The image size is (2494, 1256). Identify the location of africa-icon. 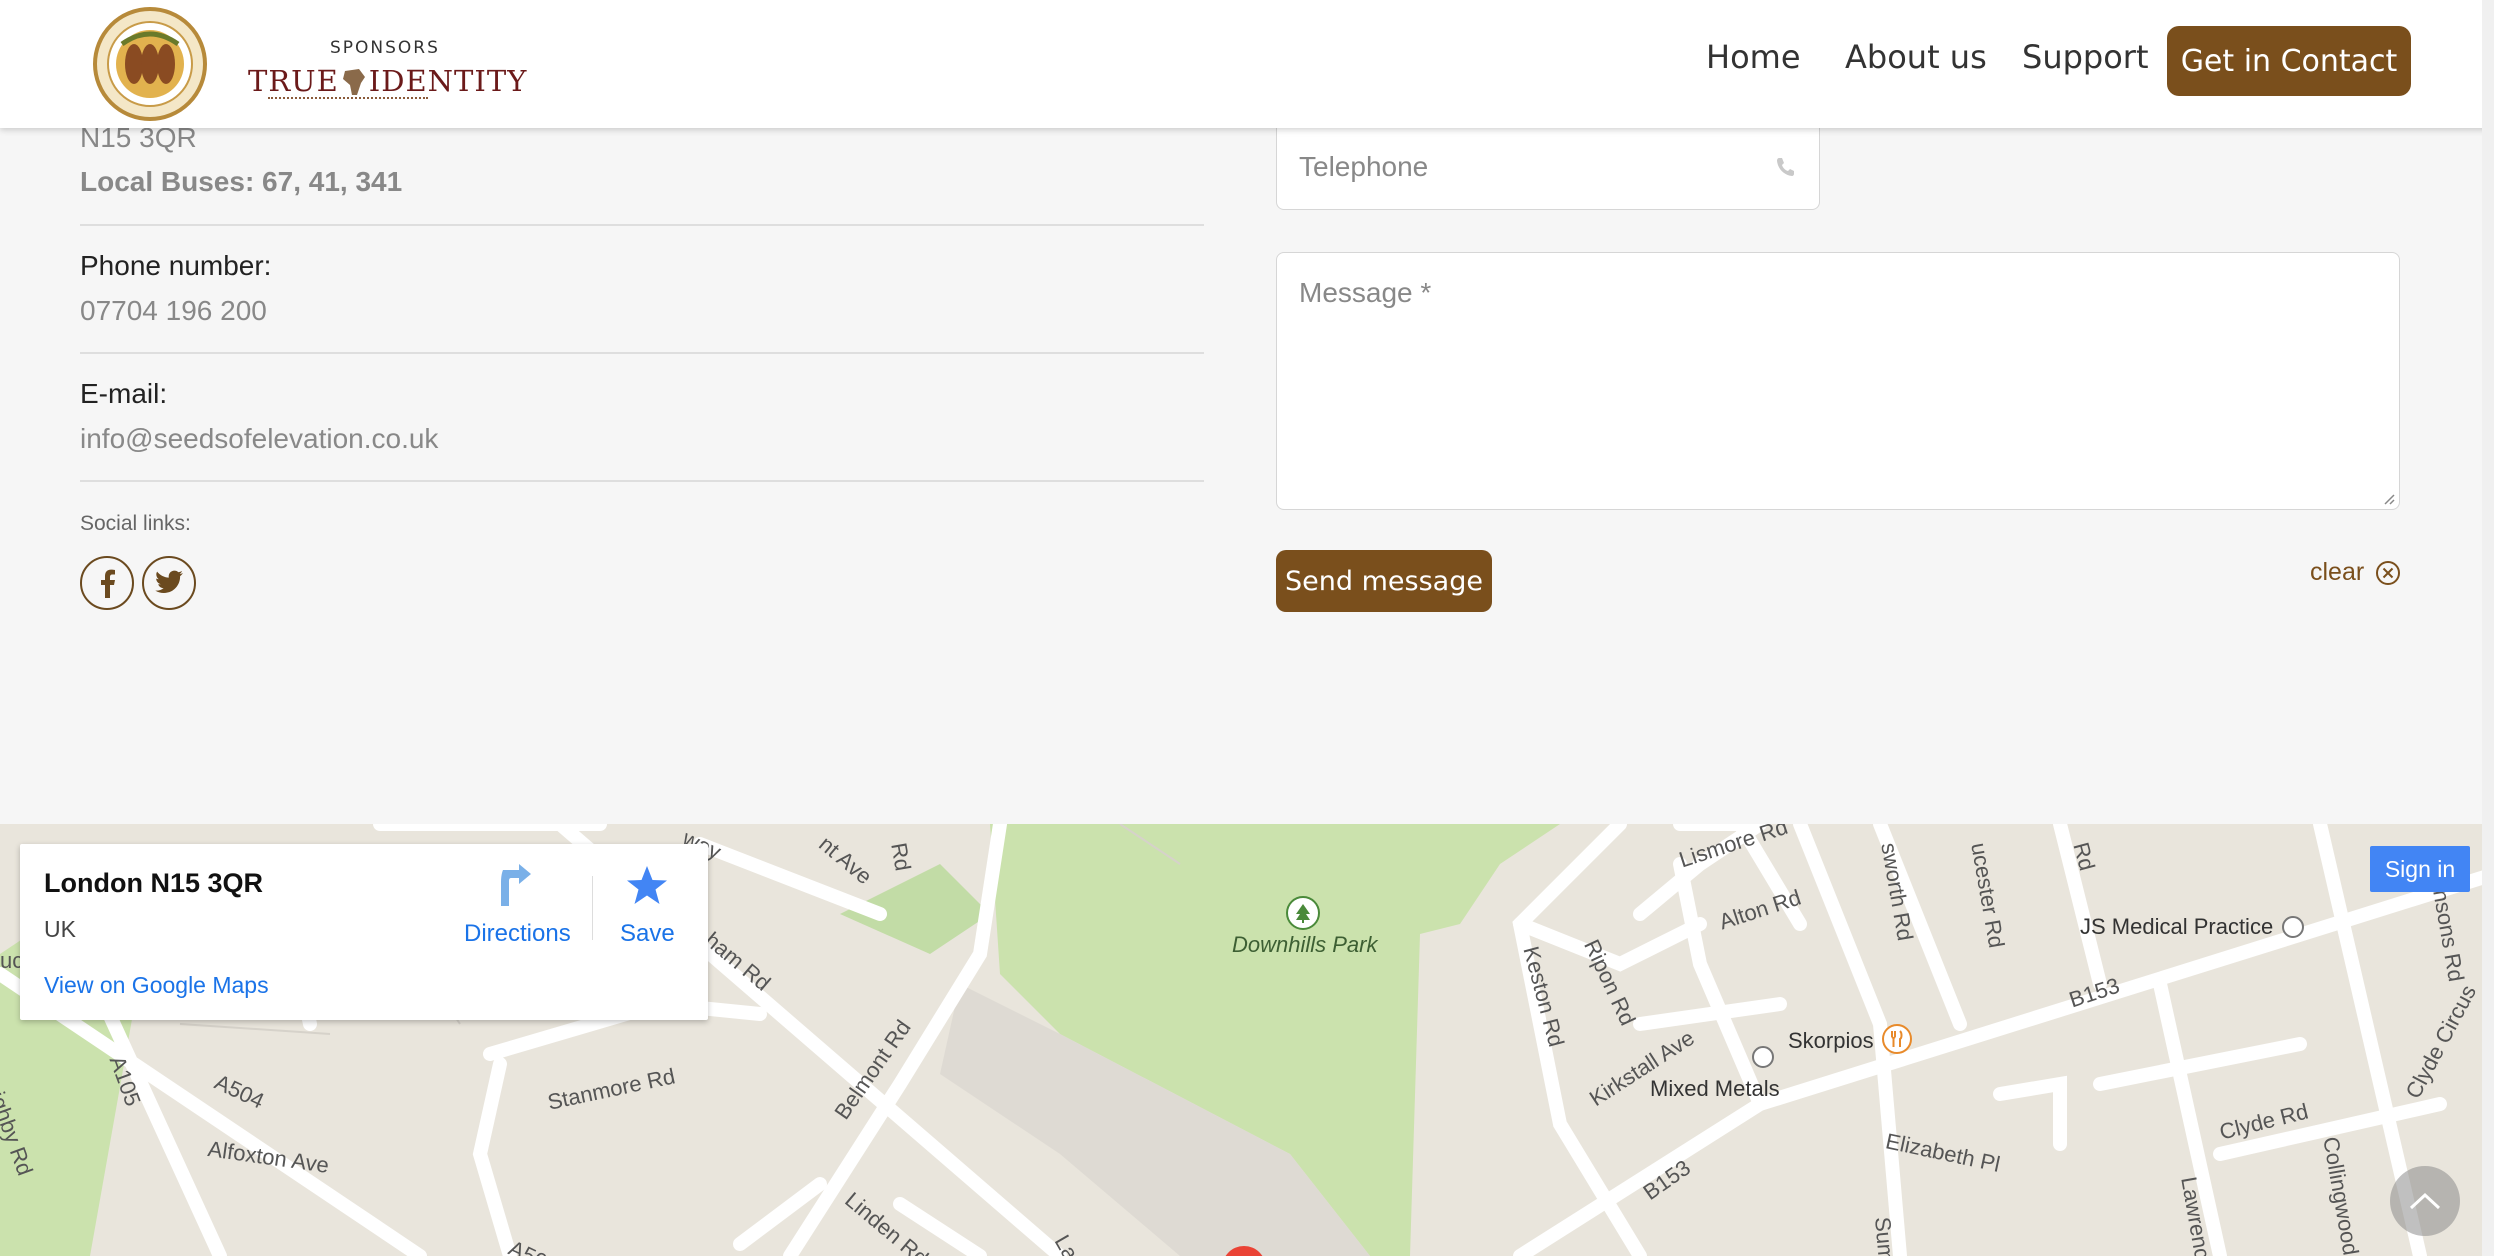
(353, 82).